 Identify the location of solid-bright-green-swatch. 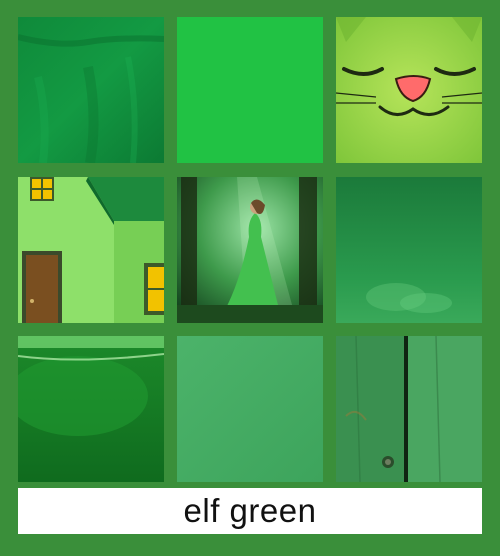
(250, 90).